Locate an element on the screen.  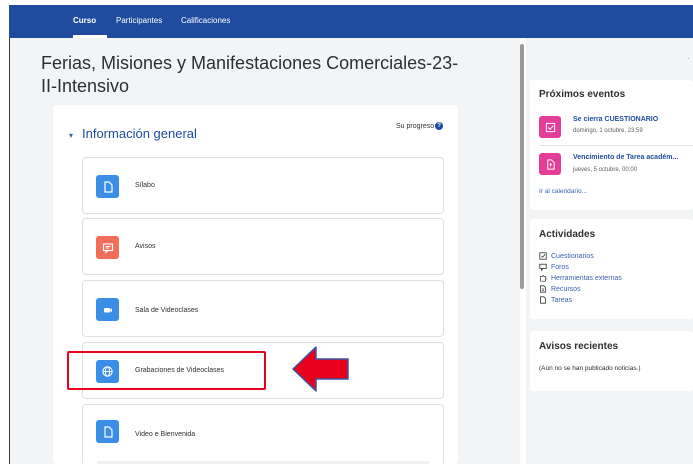
page-scrollbar is located at coordinates (522, 166).